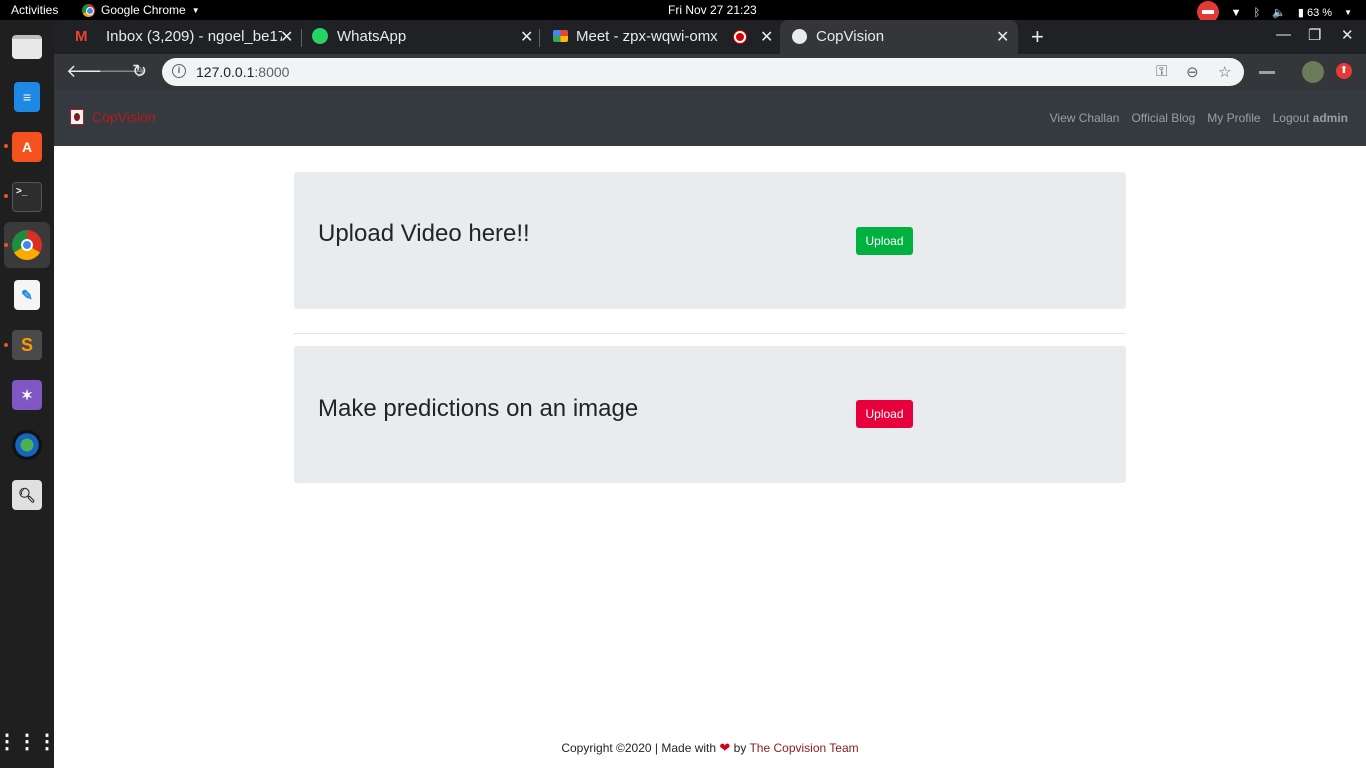 The image size is (1366, 768). I want to click on logout-label: Logout, so click(1291, 118).